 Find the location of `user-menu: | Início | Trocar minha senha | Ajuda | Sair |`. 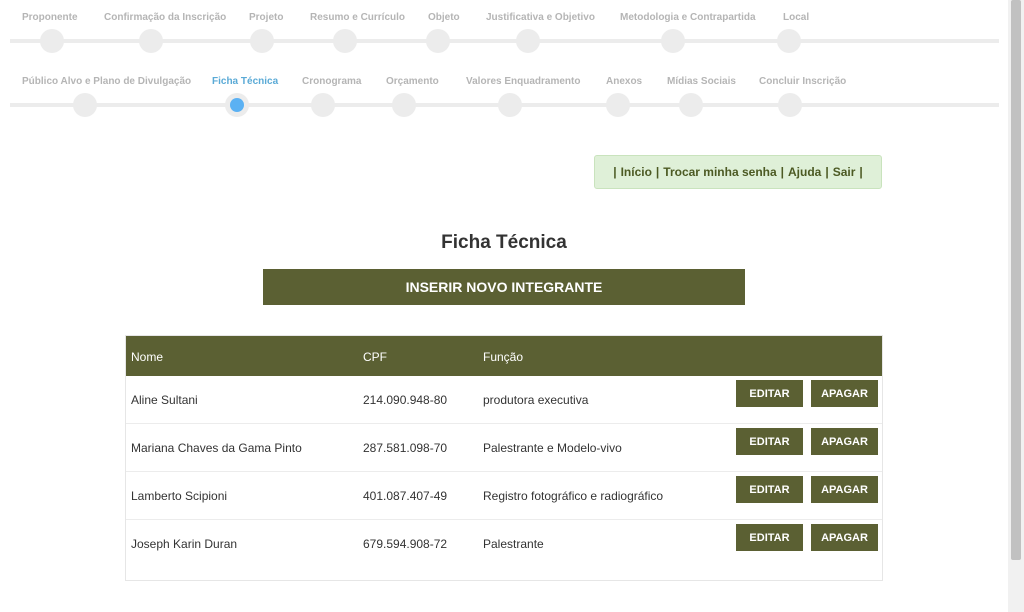

user-menu: | Início | Trocar minha senha | Ajuda | Sair | is located at coordinates (738, 172).